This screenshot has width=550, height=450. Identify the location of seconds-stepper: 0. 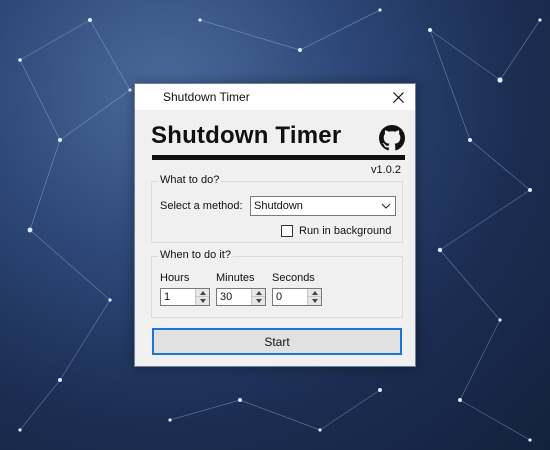
(297, 297).